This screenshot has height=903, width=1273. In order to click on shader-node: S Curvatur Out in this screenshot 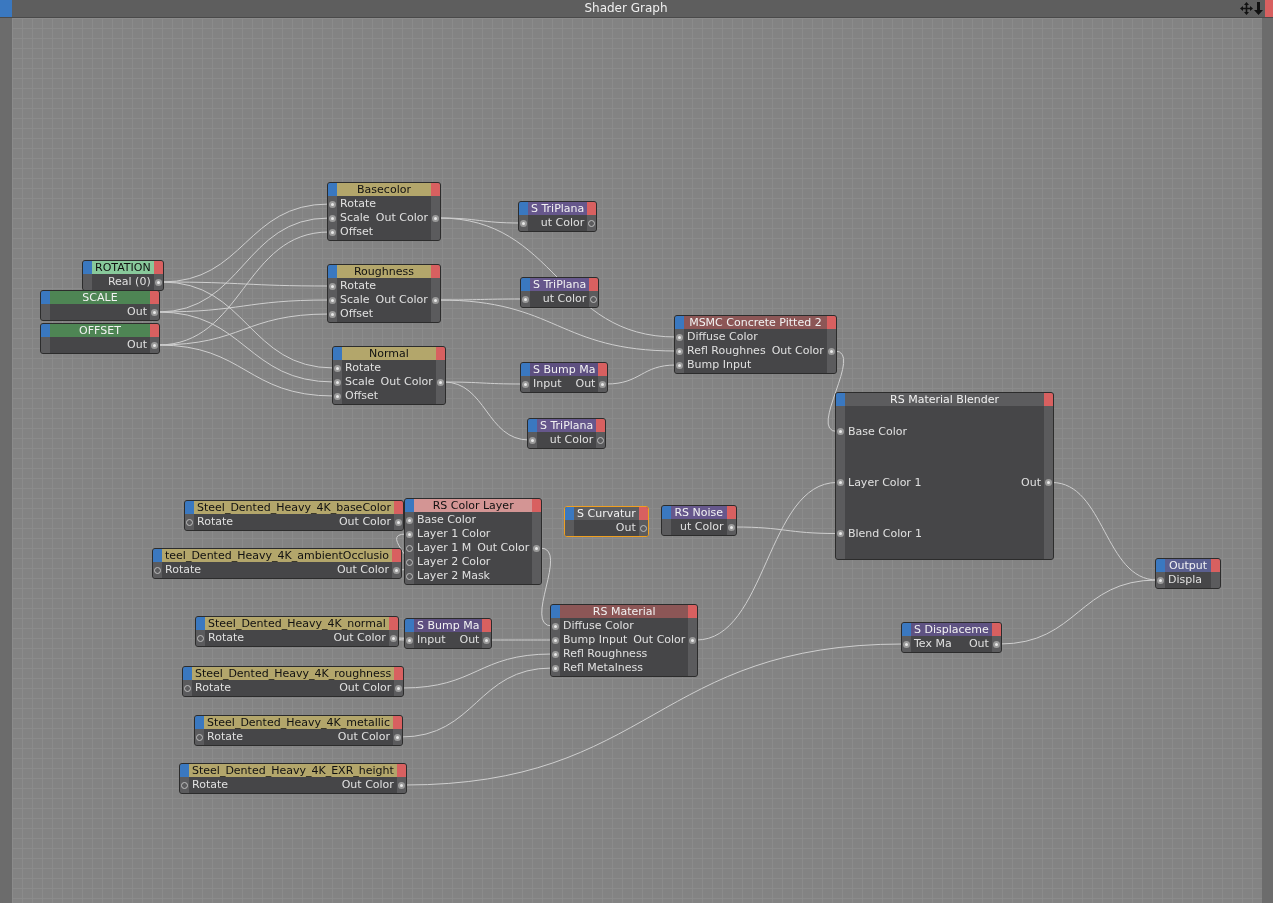, I will do `click(606, 521)`.